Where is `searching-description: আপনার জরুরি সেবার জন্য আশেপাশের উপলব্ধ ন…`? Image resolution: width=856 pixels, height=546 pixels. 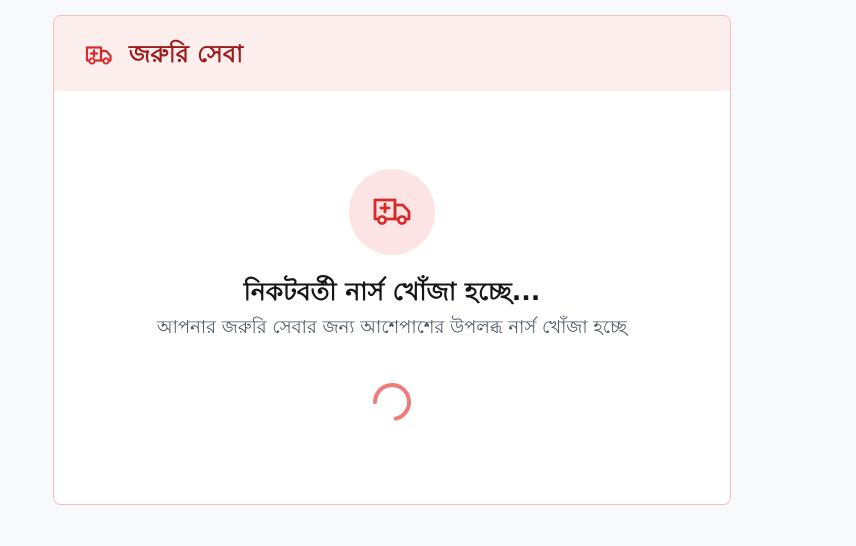 searching-description: আপনার জরুরি সেবার জন্য আশেপাশের উপলব্ধ ন… is located at coordinates (392, 327).